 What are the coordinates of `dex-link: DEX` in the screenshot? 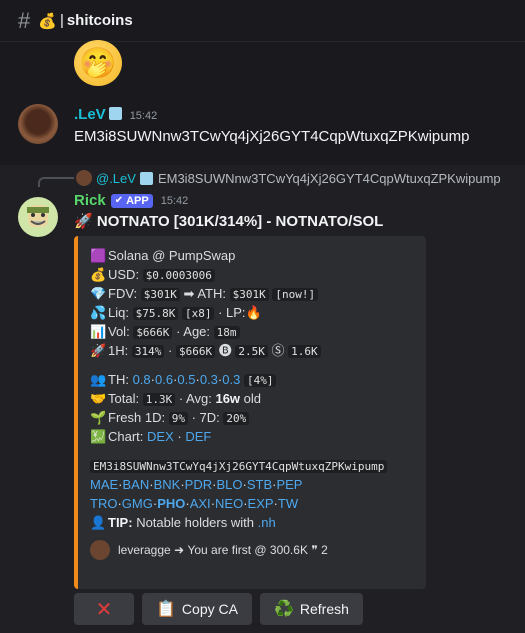 It's located at (160, 436).